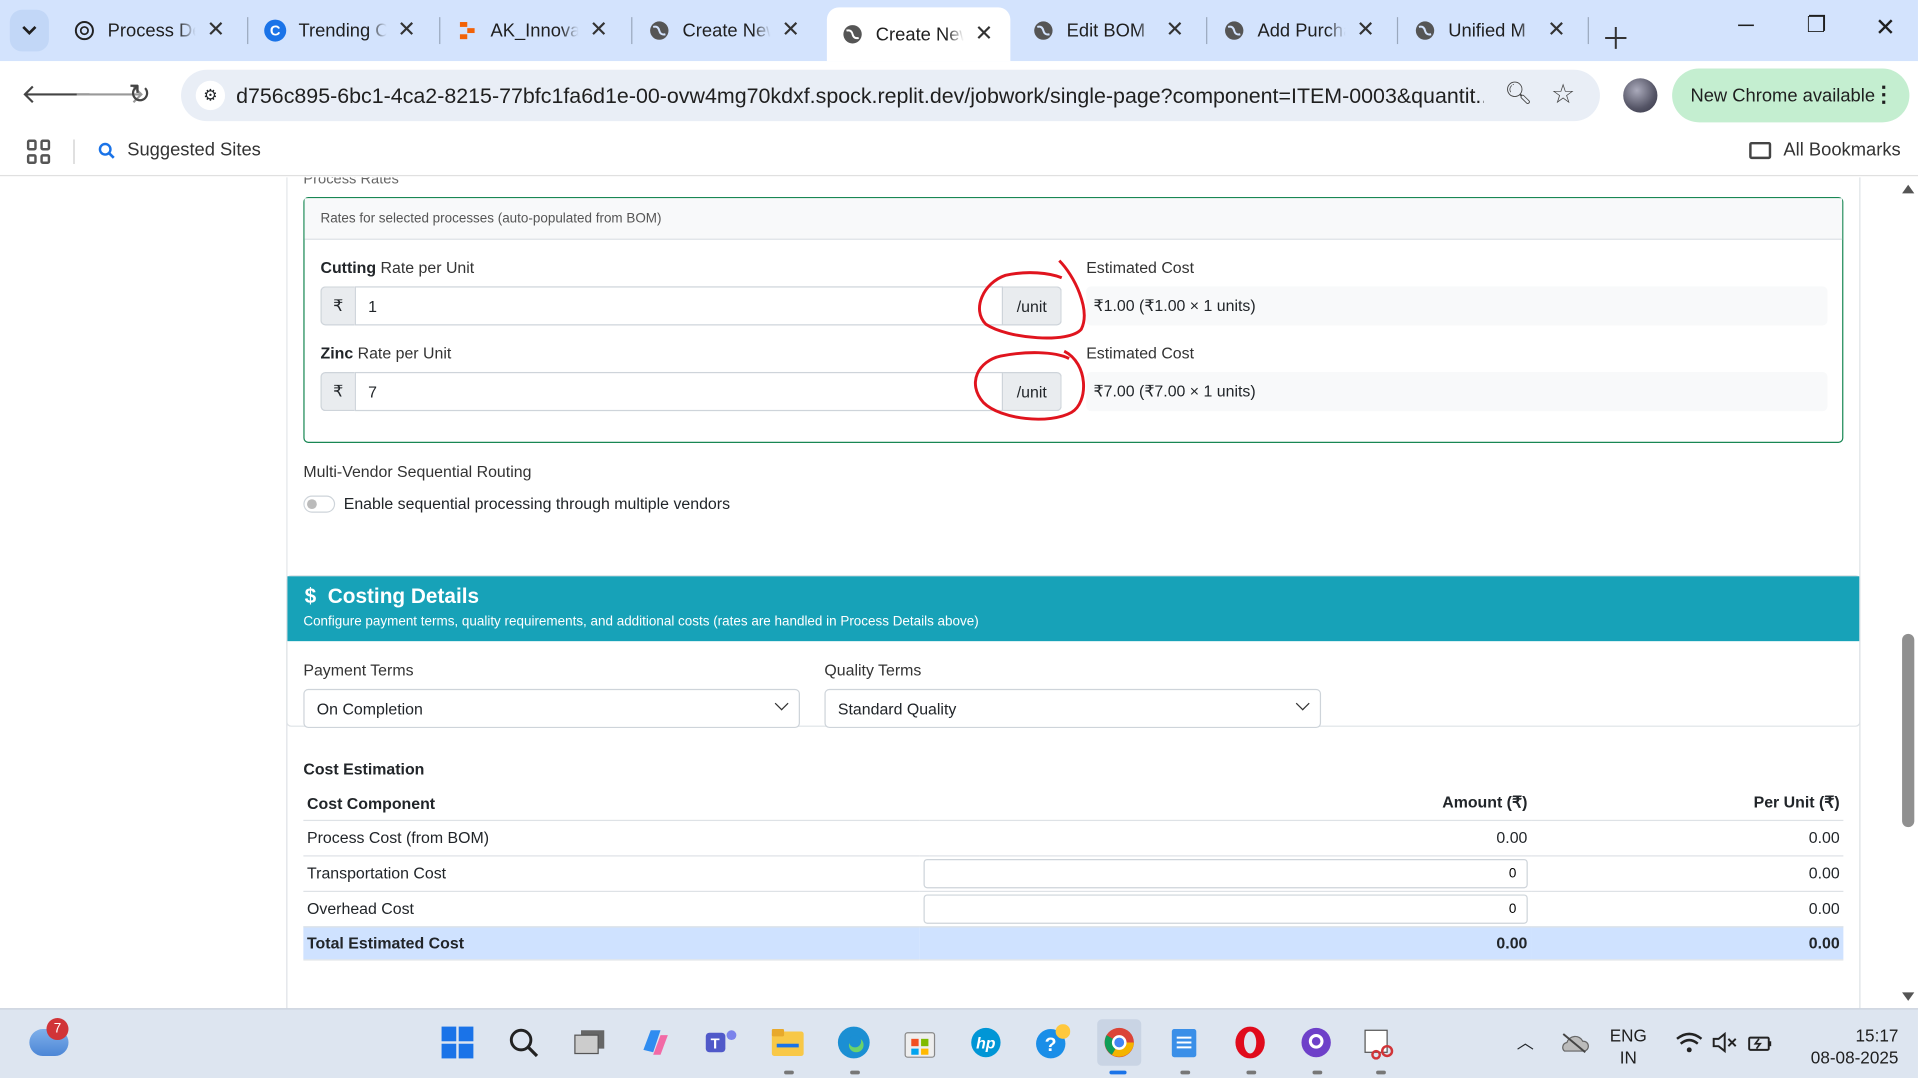  Describe the element at coordinates (918, 34) in the screenshot. I see `tab-create-new-active: Create New ✕` at that location.